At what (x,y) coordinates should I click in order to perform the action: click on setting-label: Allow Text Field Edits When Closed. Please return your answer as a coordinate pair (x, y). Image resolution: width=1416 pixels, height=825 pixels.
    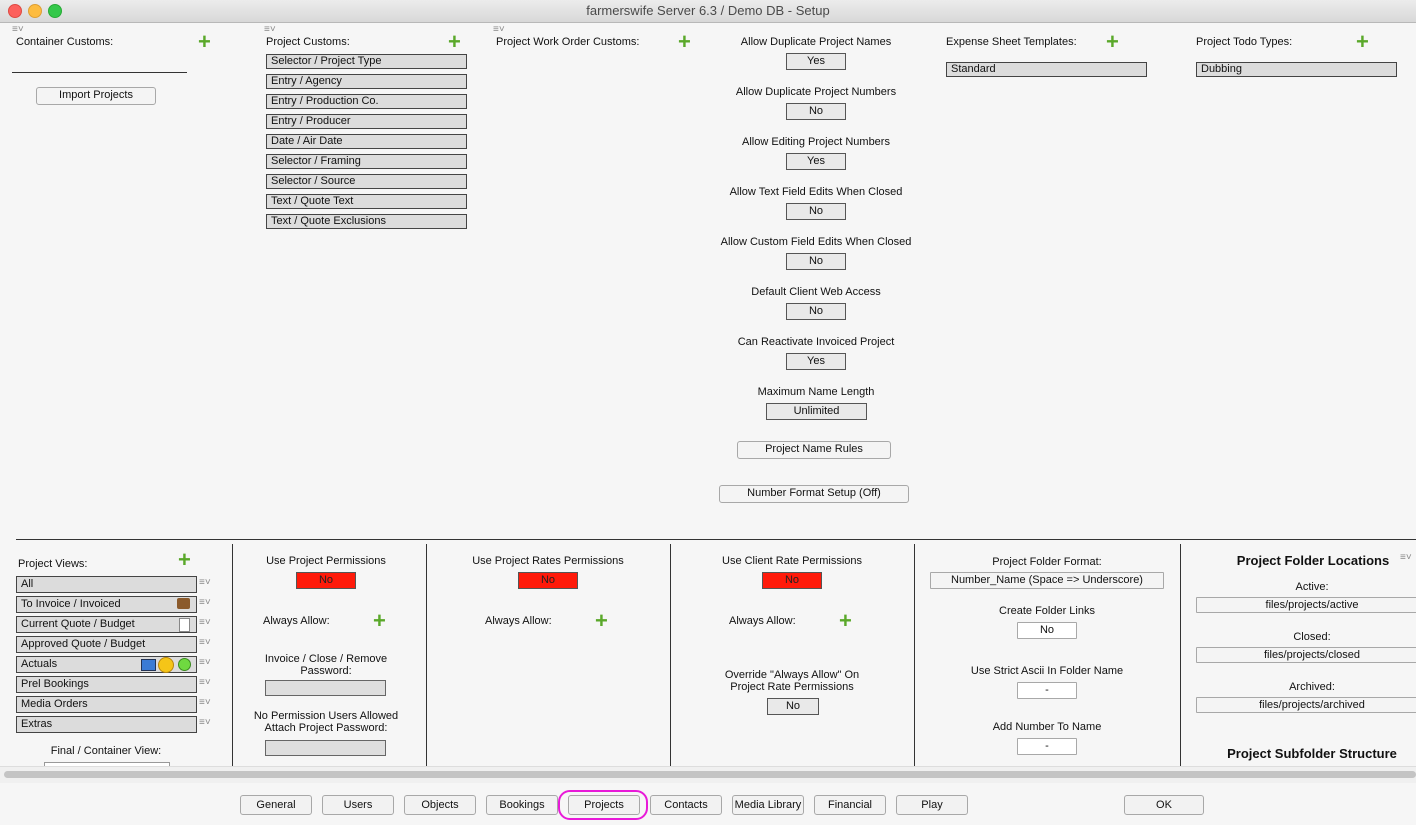
    Looking at the image, I should click on (816, 192).